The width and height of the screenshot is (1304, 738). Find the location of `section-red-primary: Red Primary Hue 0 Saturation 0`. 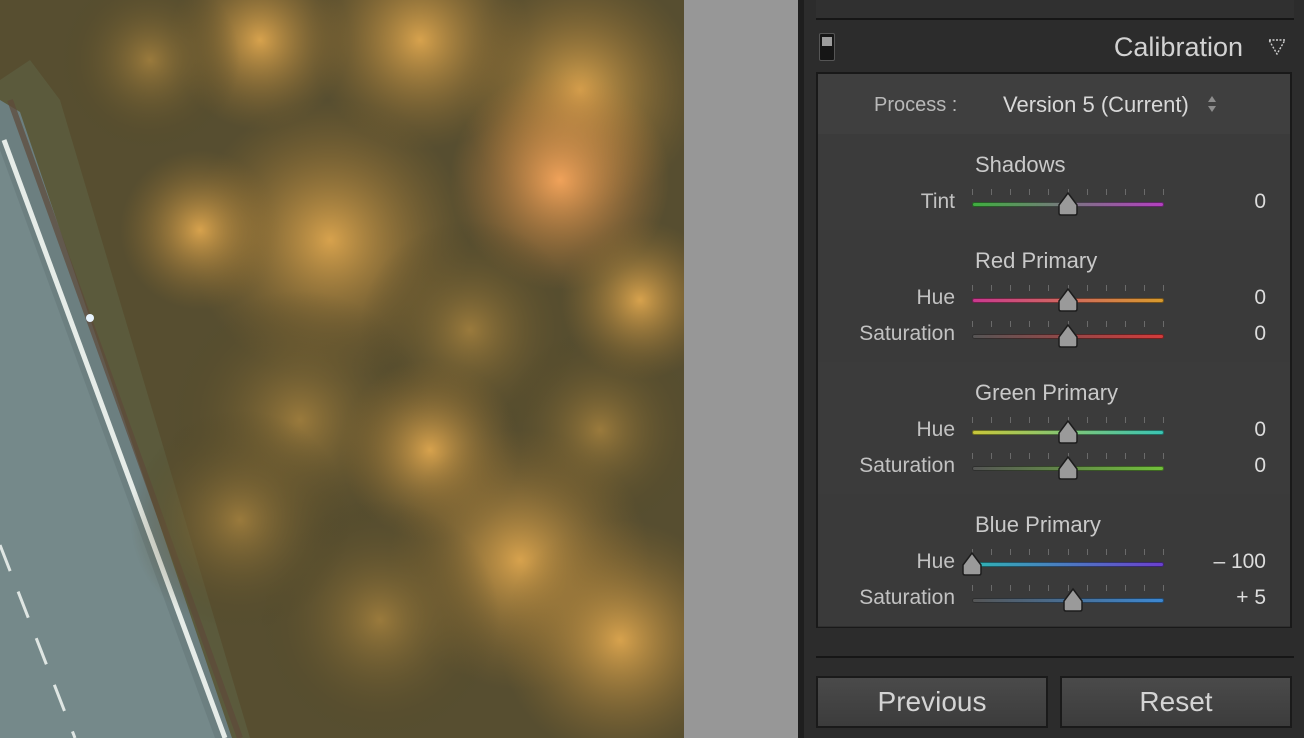

section-red-primary: Red Primary Hue 0 Saturation 0 is located at coordinates (1054, 296).